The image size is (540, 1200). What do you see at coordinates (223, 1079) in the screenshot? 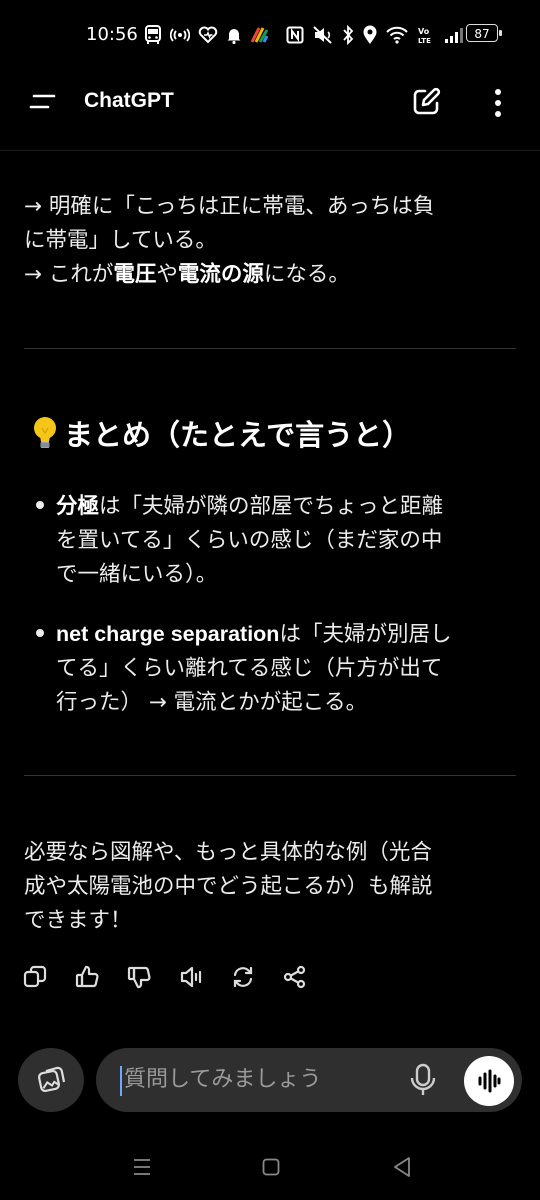
I see `input-placeholder: 質問してみましょう` at bounding box center [223, 1079].